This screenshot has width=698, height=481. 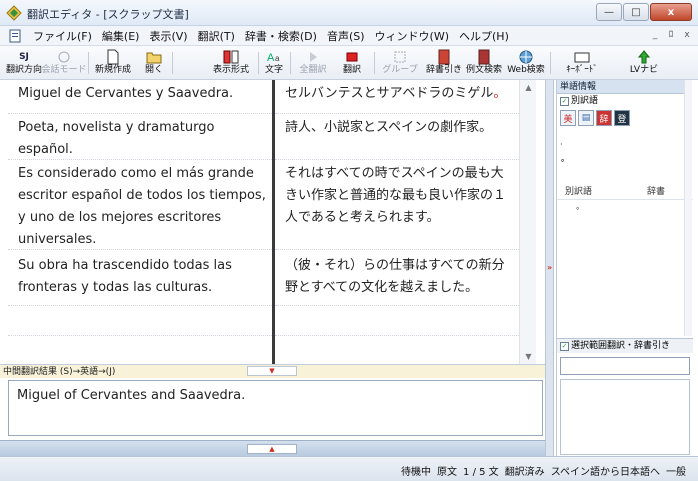 I want to click on pane-scrollbar: ▲ ▼, so click(x=527, y=222).